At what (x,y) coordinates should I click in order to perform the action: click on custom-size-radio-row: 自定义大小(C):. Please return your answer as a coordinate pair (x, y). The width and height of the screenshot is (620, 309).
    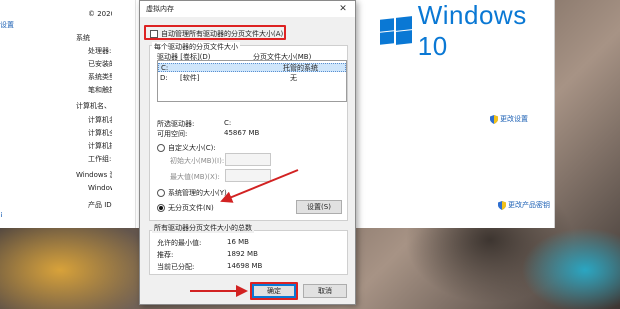
    Looking at the image, I should click on (186, 148).